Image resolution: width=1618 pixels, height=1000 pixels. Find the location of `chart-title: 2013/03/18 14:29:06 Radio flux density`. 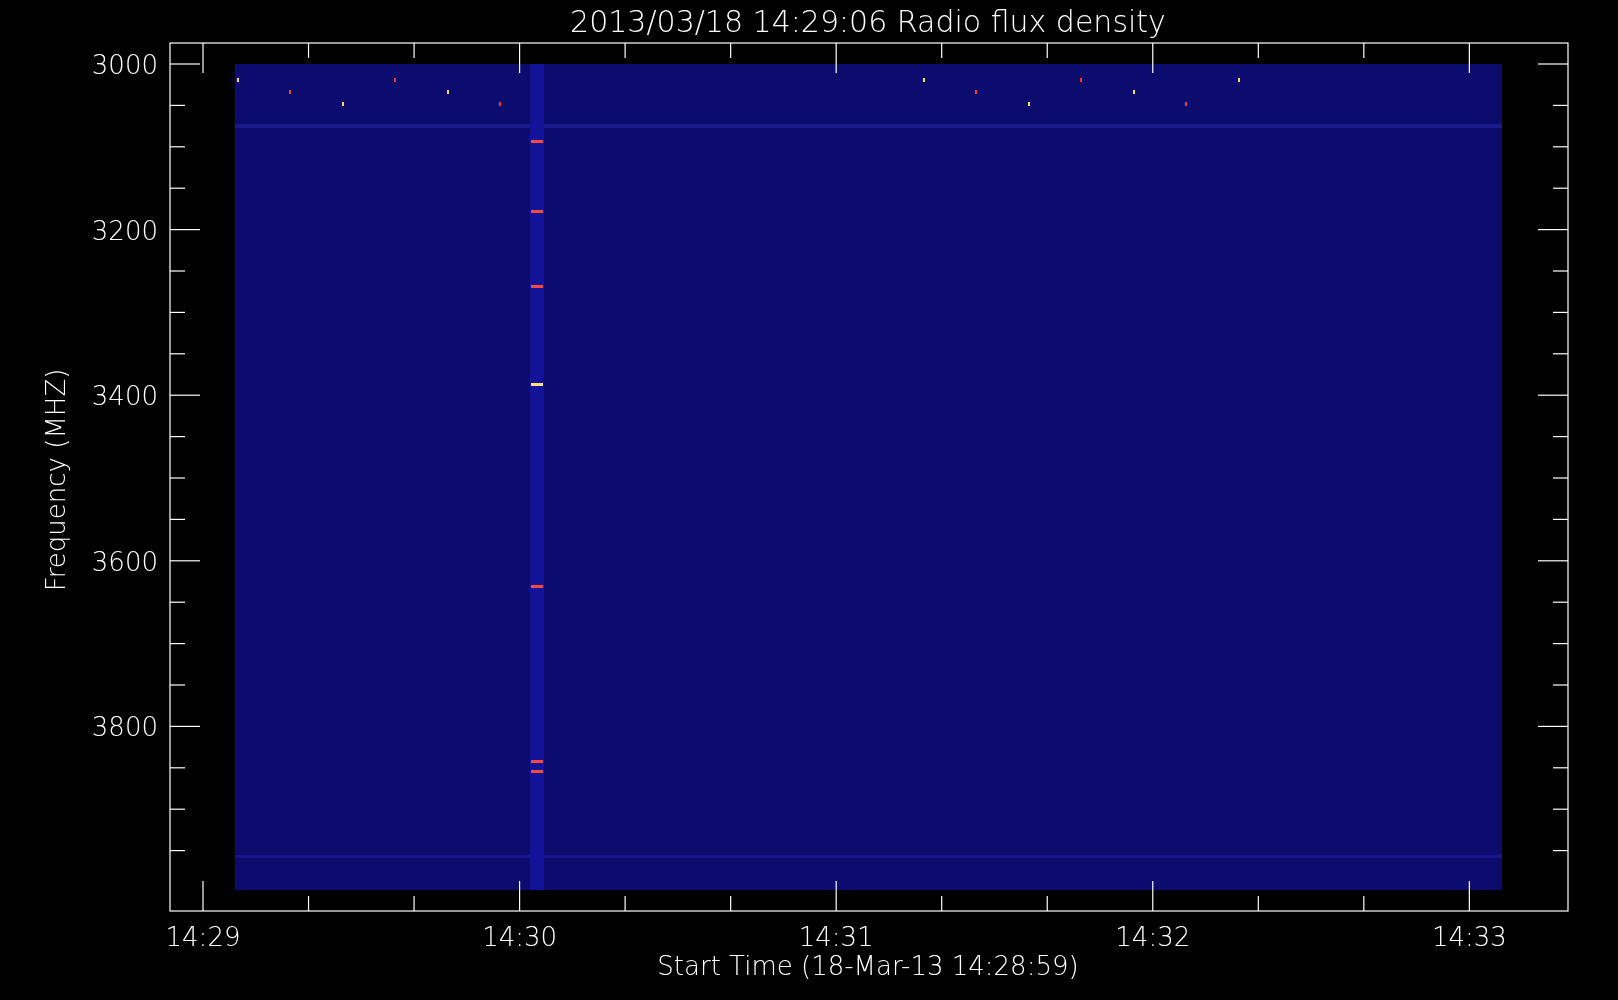

chart-title: 2013/03/18 14:29:06 Radio flux density is located at coordinates (868, 21).